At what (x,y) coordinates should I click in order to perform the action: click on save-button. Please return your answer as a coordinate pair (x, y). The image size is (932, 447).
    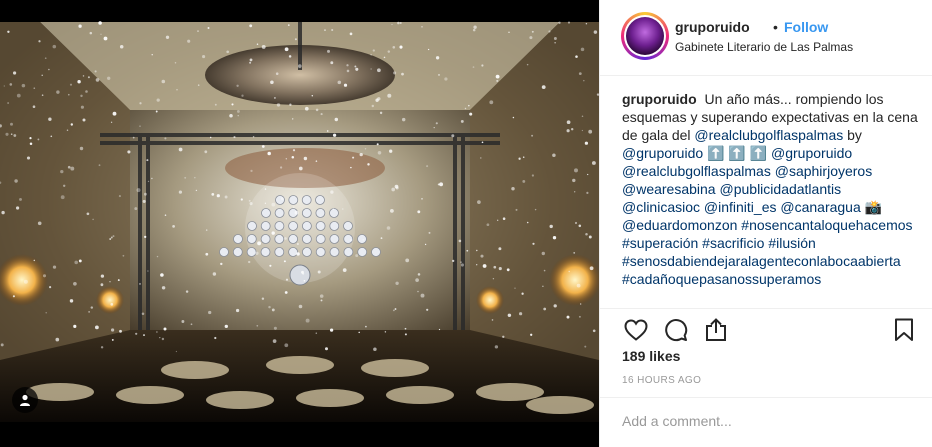
    Looking at the image, I should click on (904, 330).